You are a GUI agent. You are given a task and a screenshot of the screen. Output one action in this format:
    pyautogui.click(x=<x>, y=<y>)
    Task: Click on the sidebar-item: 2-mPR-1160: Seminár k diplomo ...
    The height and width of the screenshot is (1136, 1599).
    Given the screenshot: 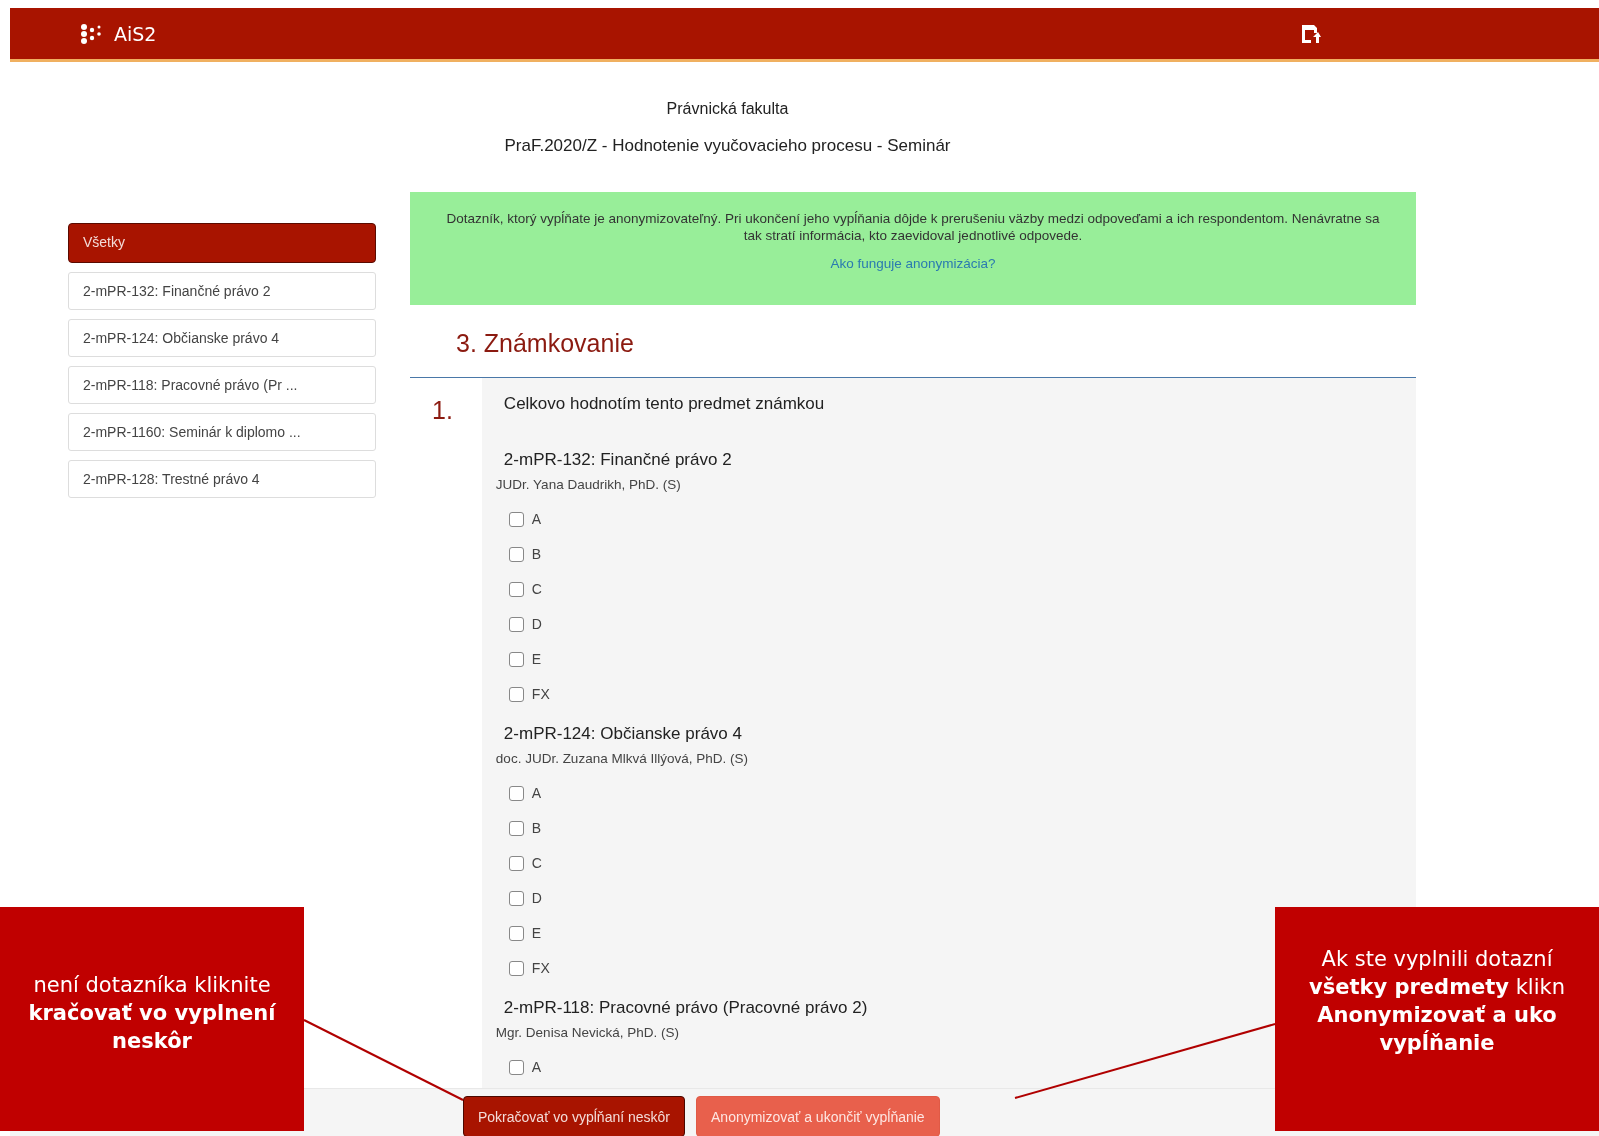 What is the action you would take?
    pyautogui.click(x=222, y=432)
    